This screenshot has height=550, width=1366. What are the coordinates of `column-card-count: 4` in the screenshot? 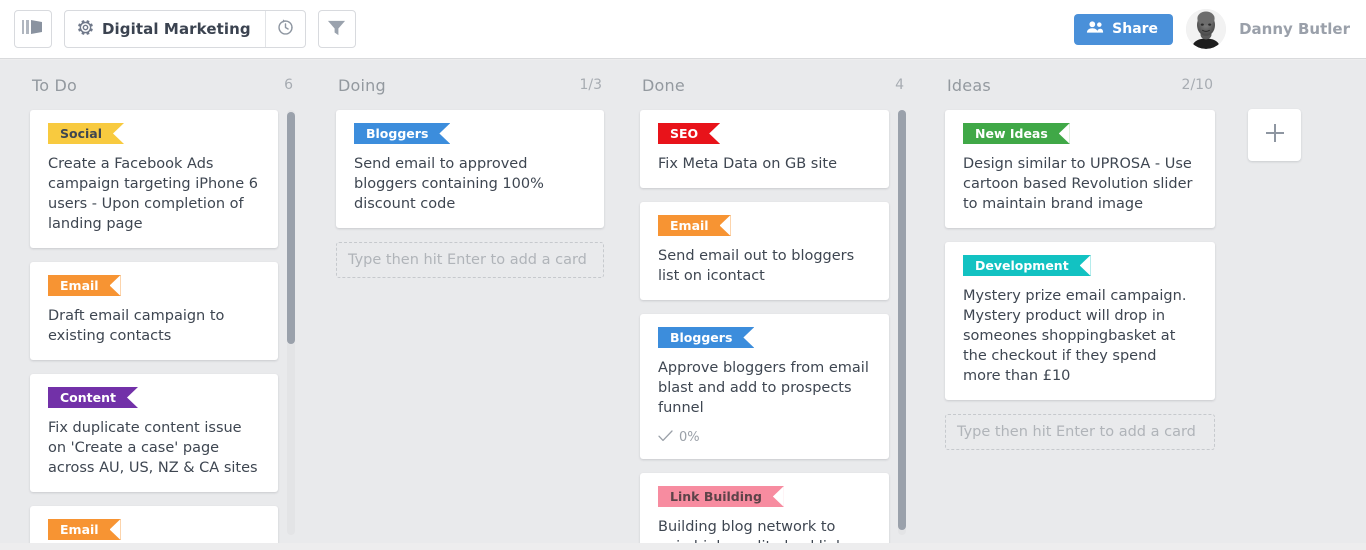 It's located at (899, 85).